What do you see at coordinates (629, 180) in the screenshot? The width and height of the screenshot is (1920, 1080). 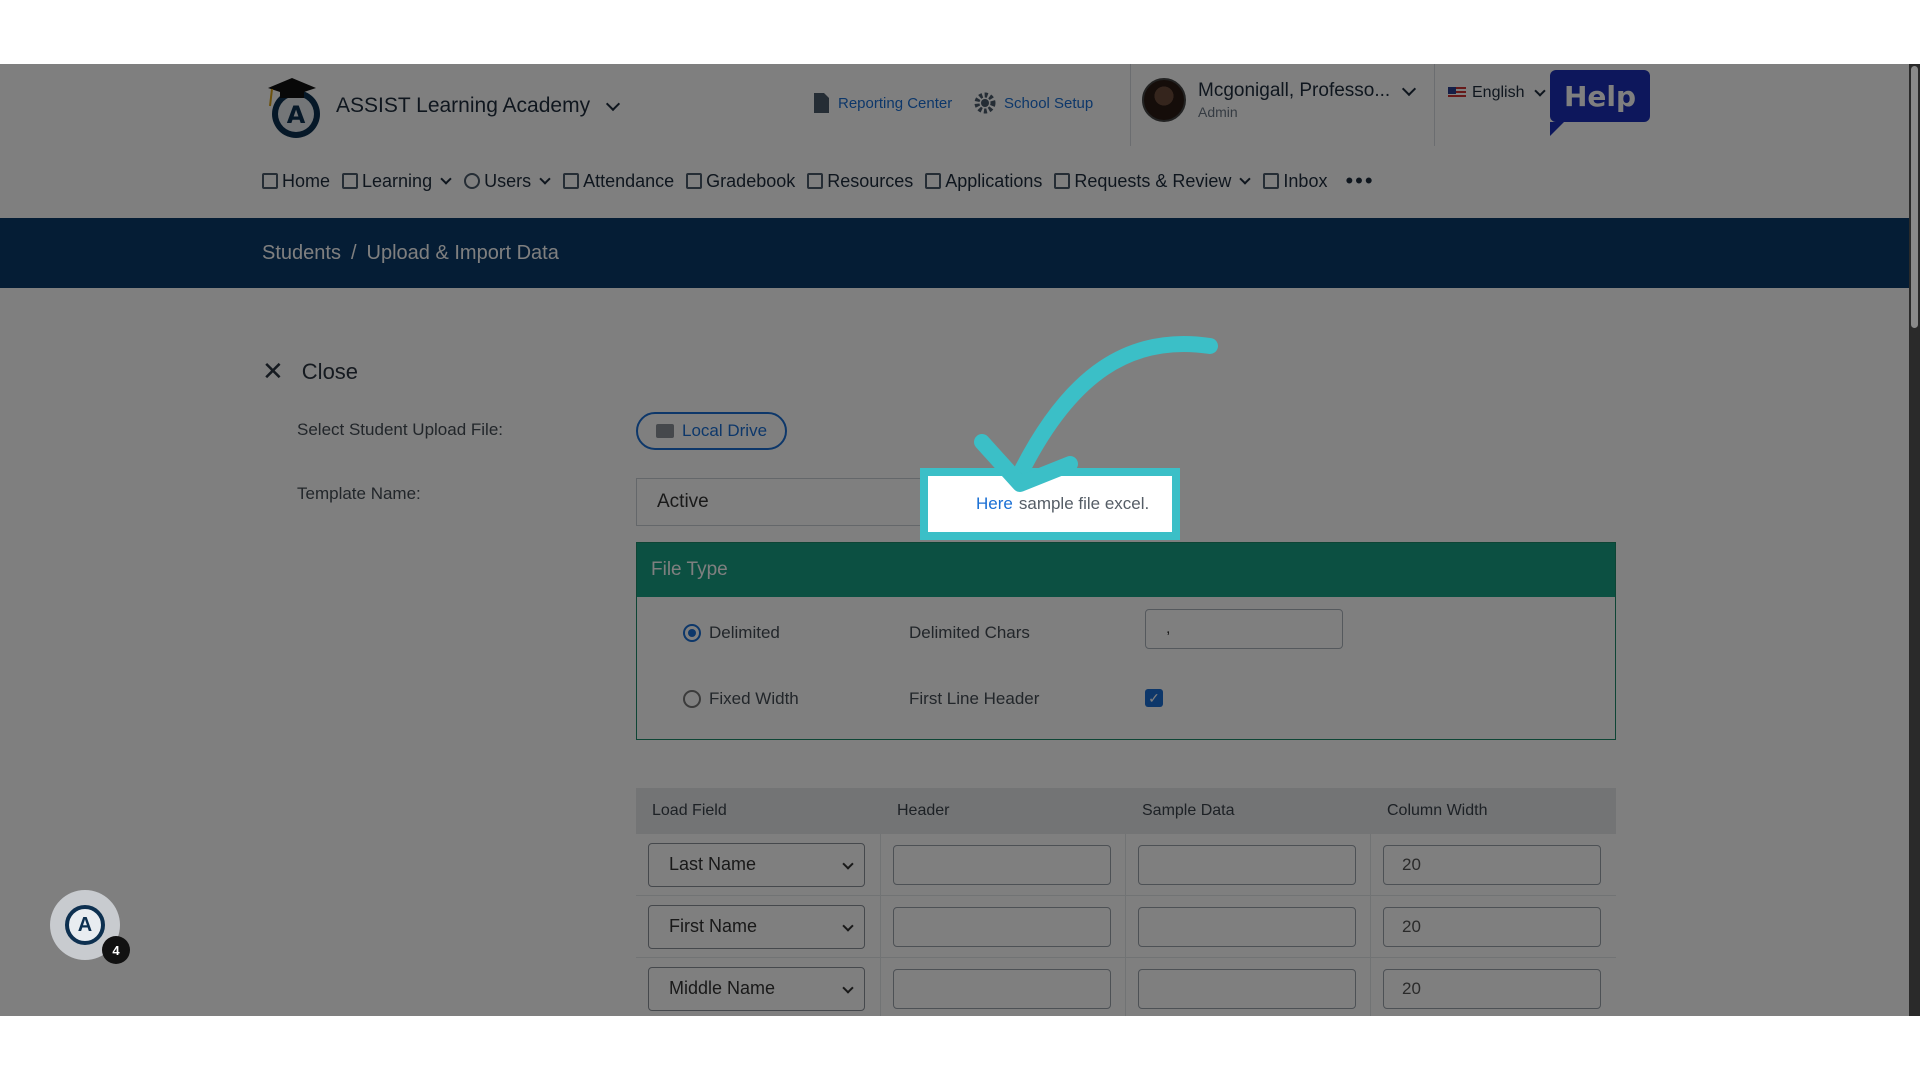 I see `nav-label: Attendance` at bounding box center [629, 180].